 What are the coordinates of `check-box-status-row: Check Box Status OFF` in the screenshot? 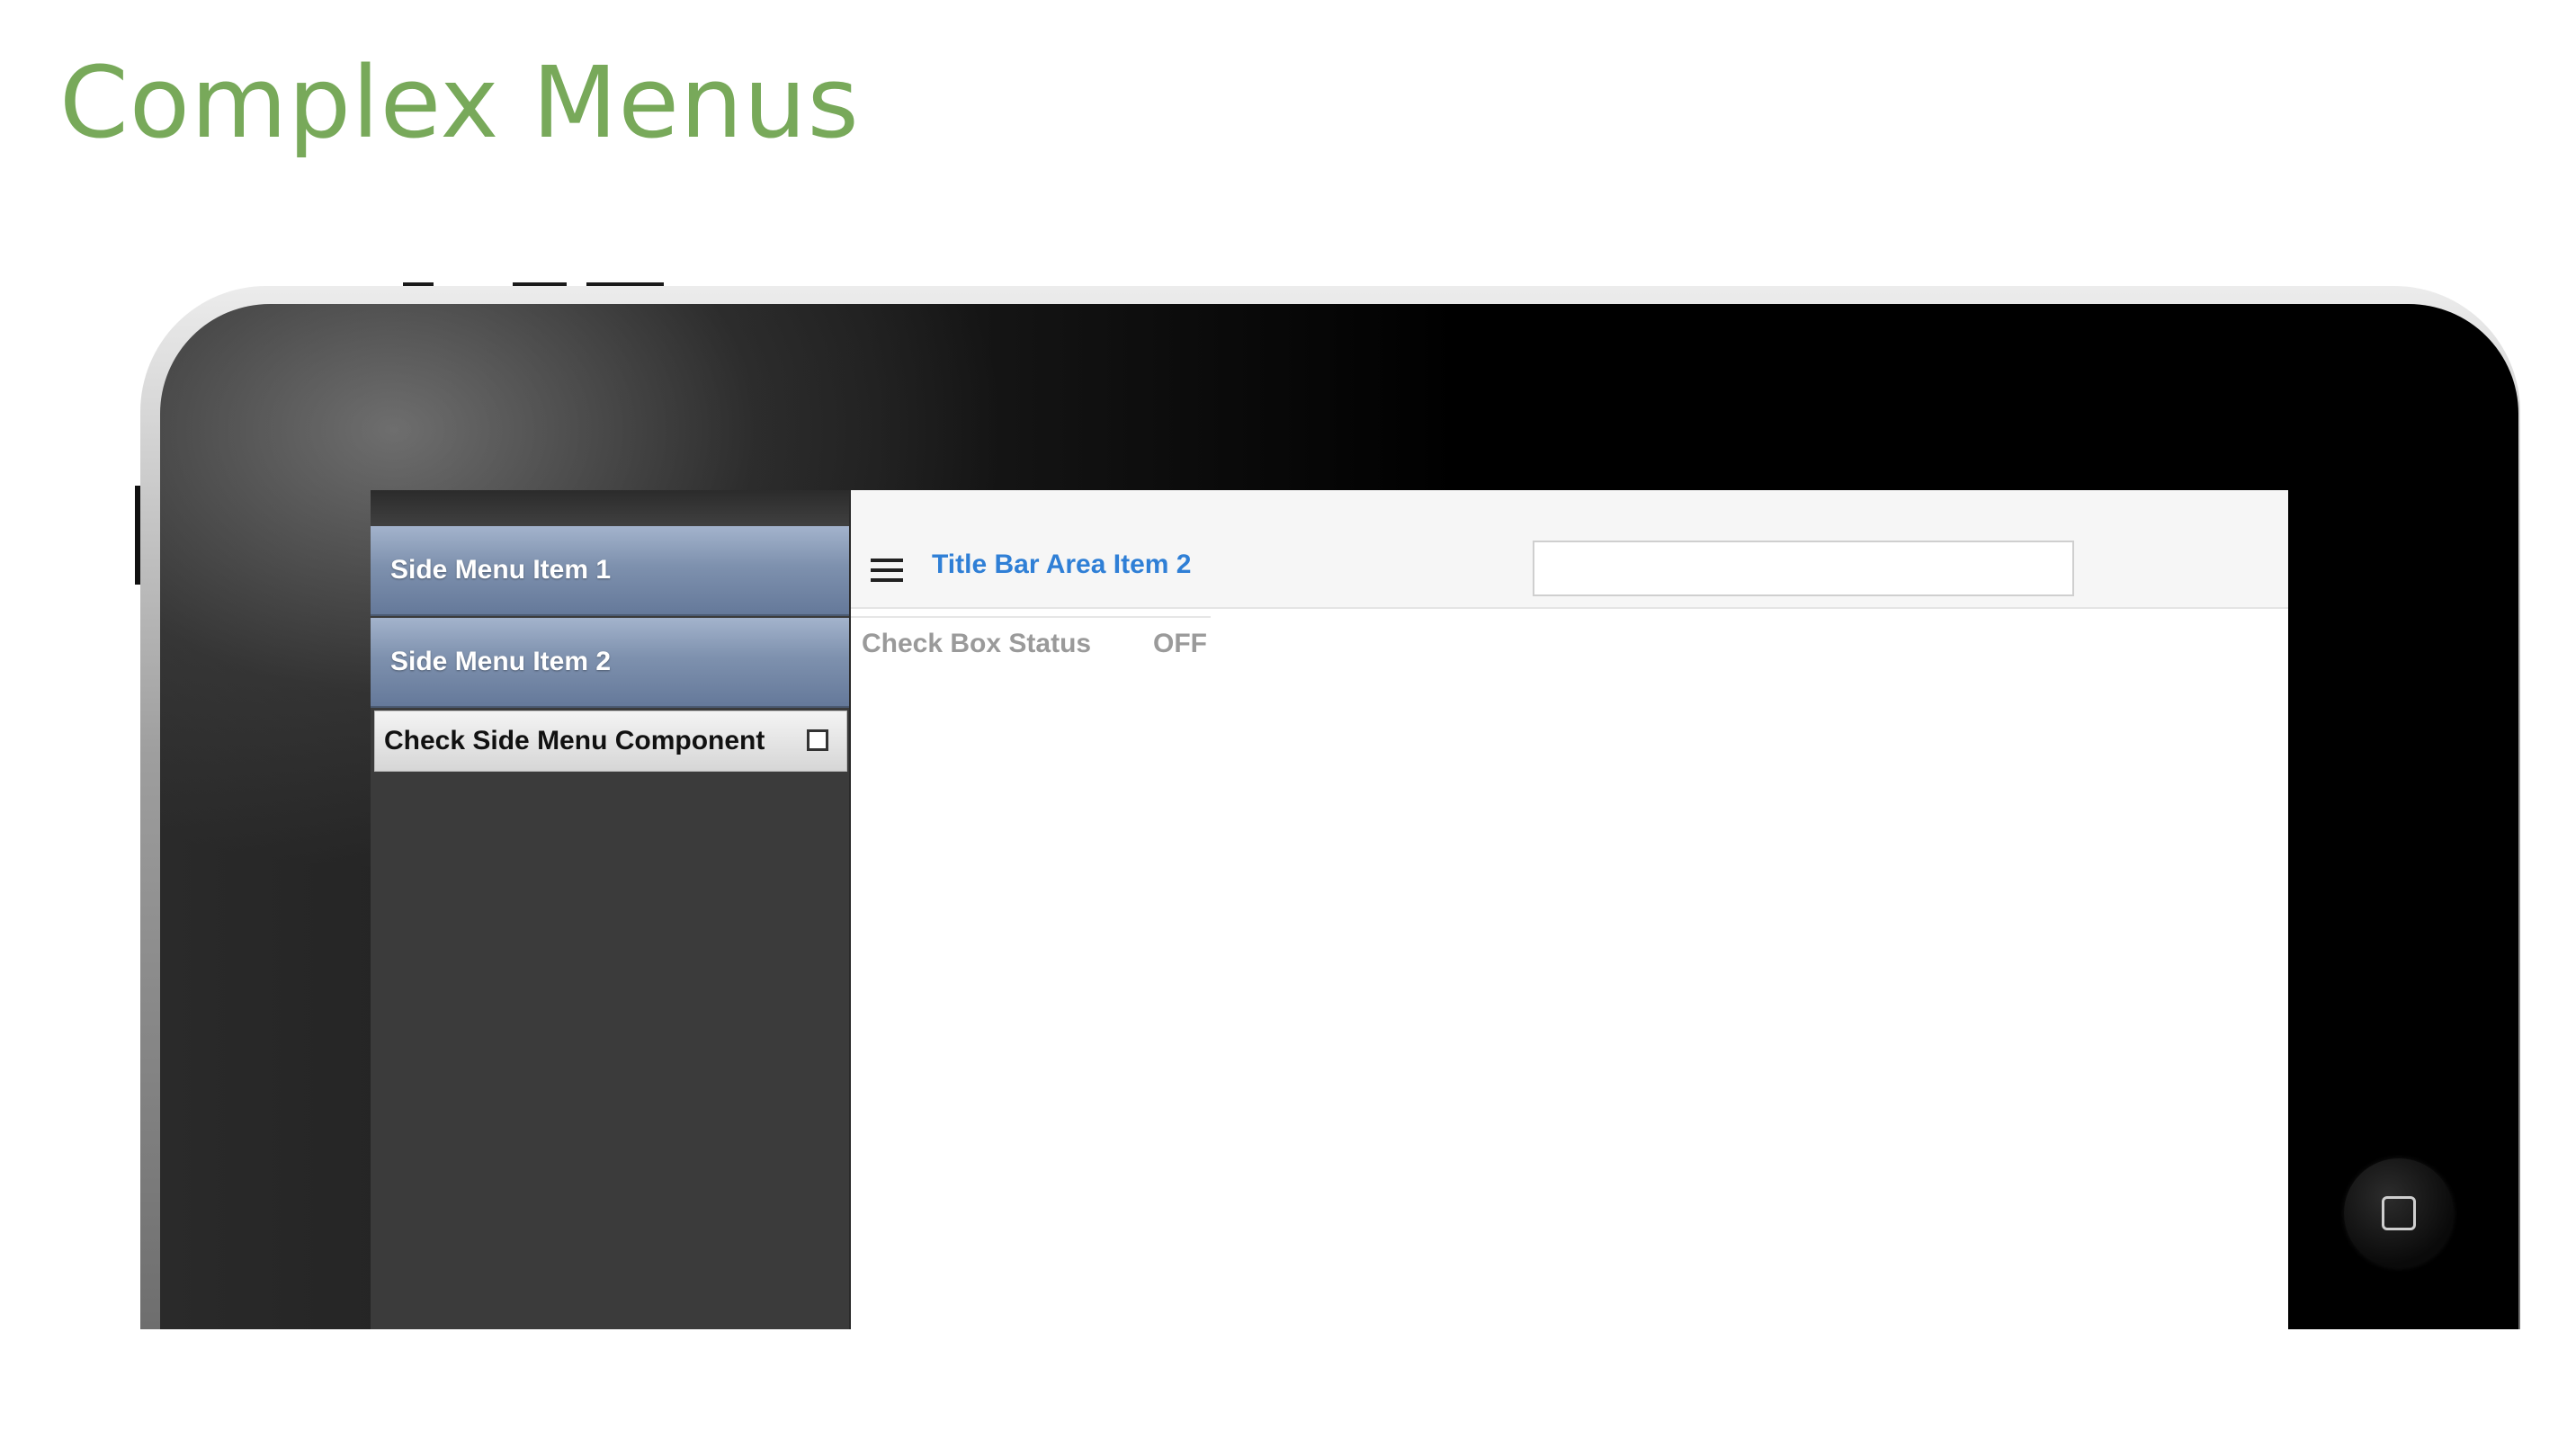 It's located at (1031, 644).